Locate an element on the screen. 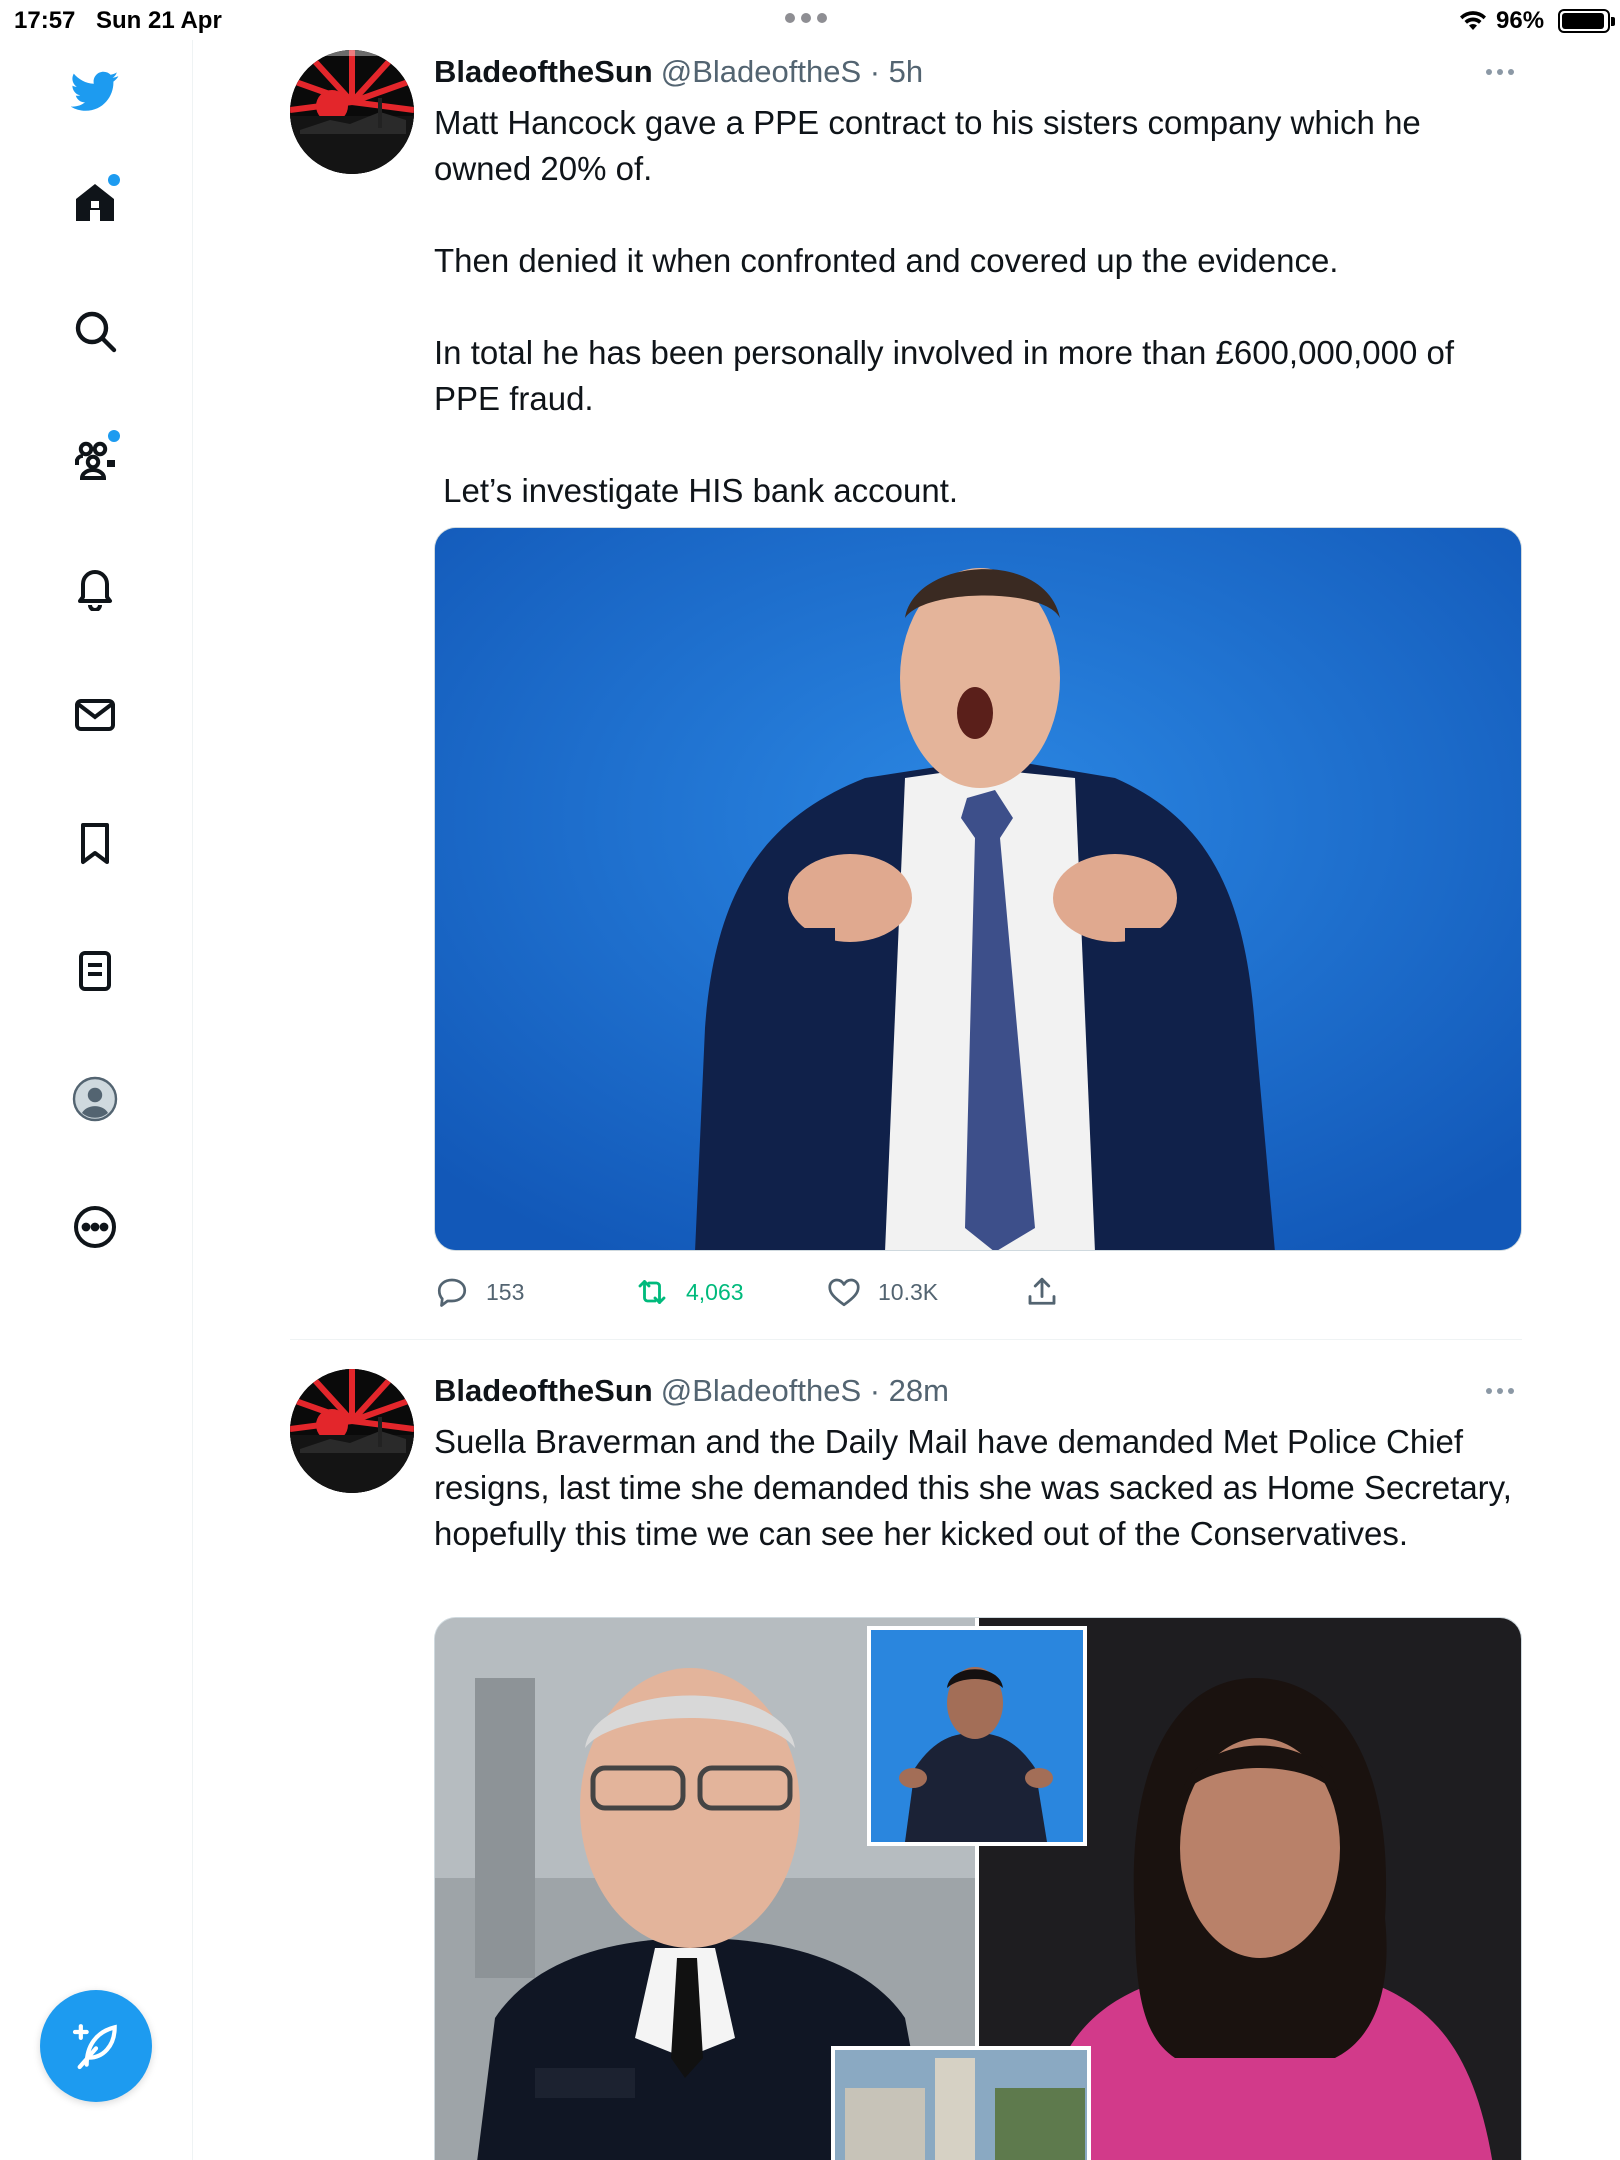 The height and width of the screenshot is (2160, 1620). tweet-header: BladeoftheSun @BladeoftheS · 5h is located at coordinates (678, 72).